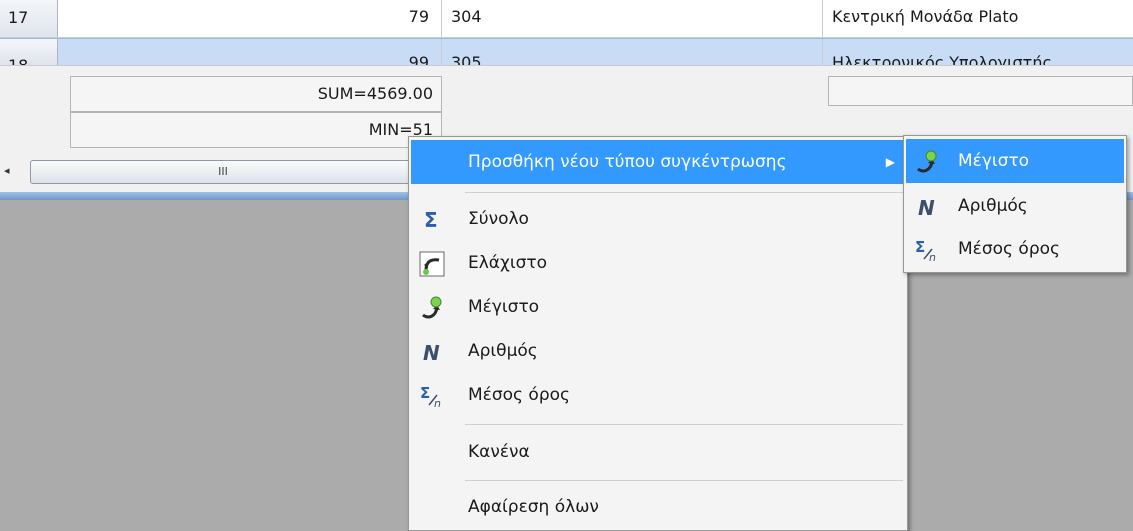 This screenshot has height=531, width=1133. Describe the element at coordinates (978, 52) in the screenshot. I see `description-cell: Ηλεκτρονικός Υπολογιστής` at that location.